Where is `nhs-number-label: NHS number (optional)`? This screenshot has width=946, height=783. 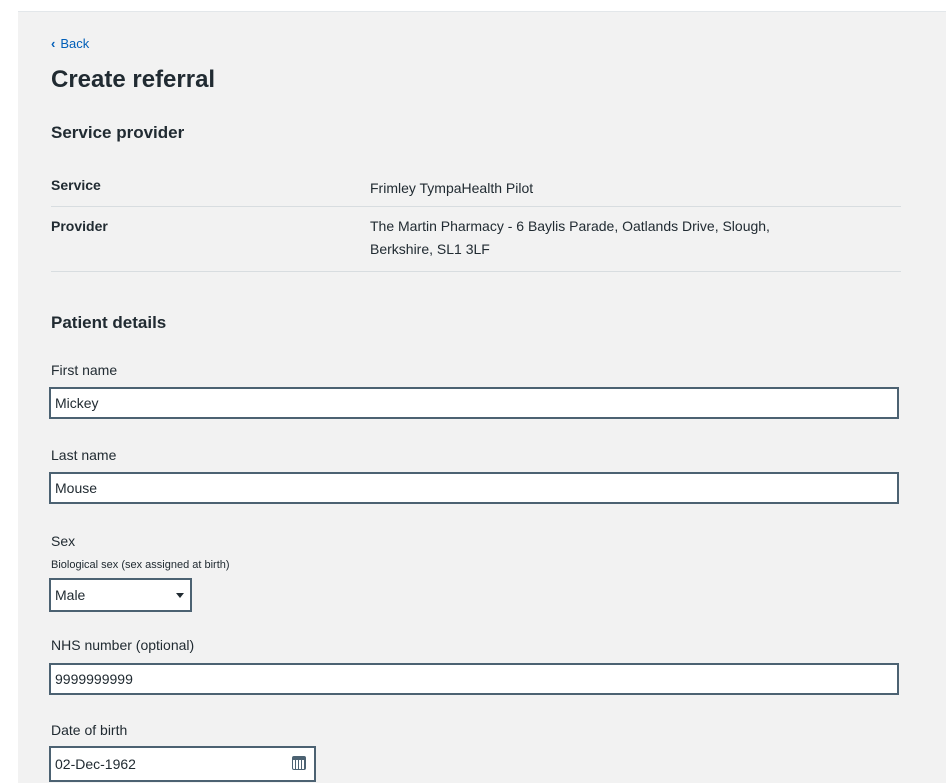
nhs-number-label: NHS number (optional) is located at coordinates (123, 645).